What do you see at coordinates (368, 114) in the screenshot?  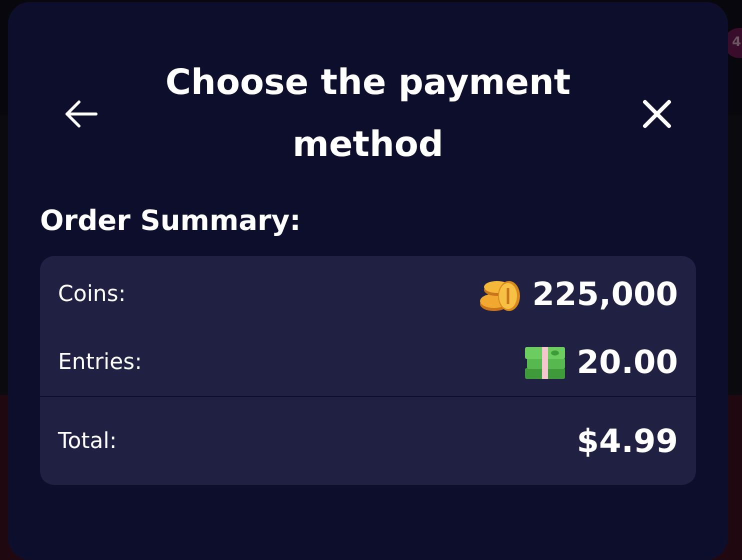 I see `dialog-title: Choose the payment method` at bounding box center [368, 114].